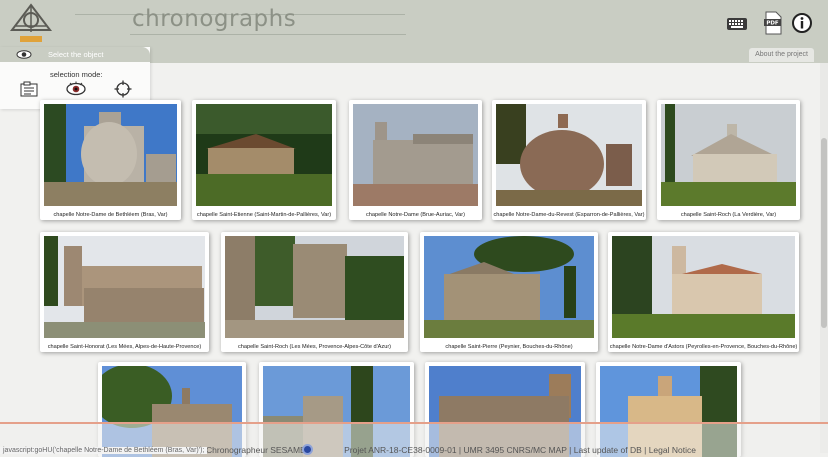  Describe the element at coordinates (76, 74) in the screenshot. I see `selection-mode-label: selection mode:` at that location.